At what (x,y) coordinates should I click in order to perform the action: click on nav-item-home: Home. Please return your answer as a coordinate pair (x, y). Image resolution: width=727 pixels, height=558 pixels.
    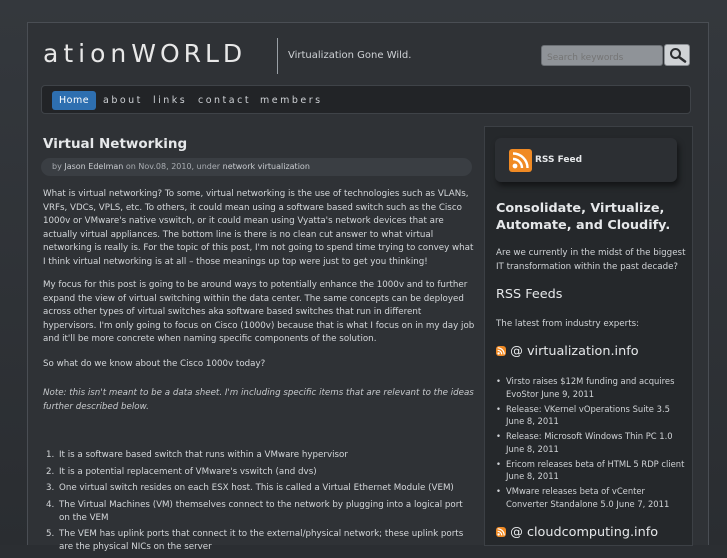
    Looking at the image, I should click on (74, 100).